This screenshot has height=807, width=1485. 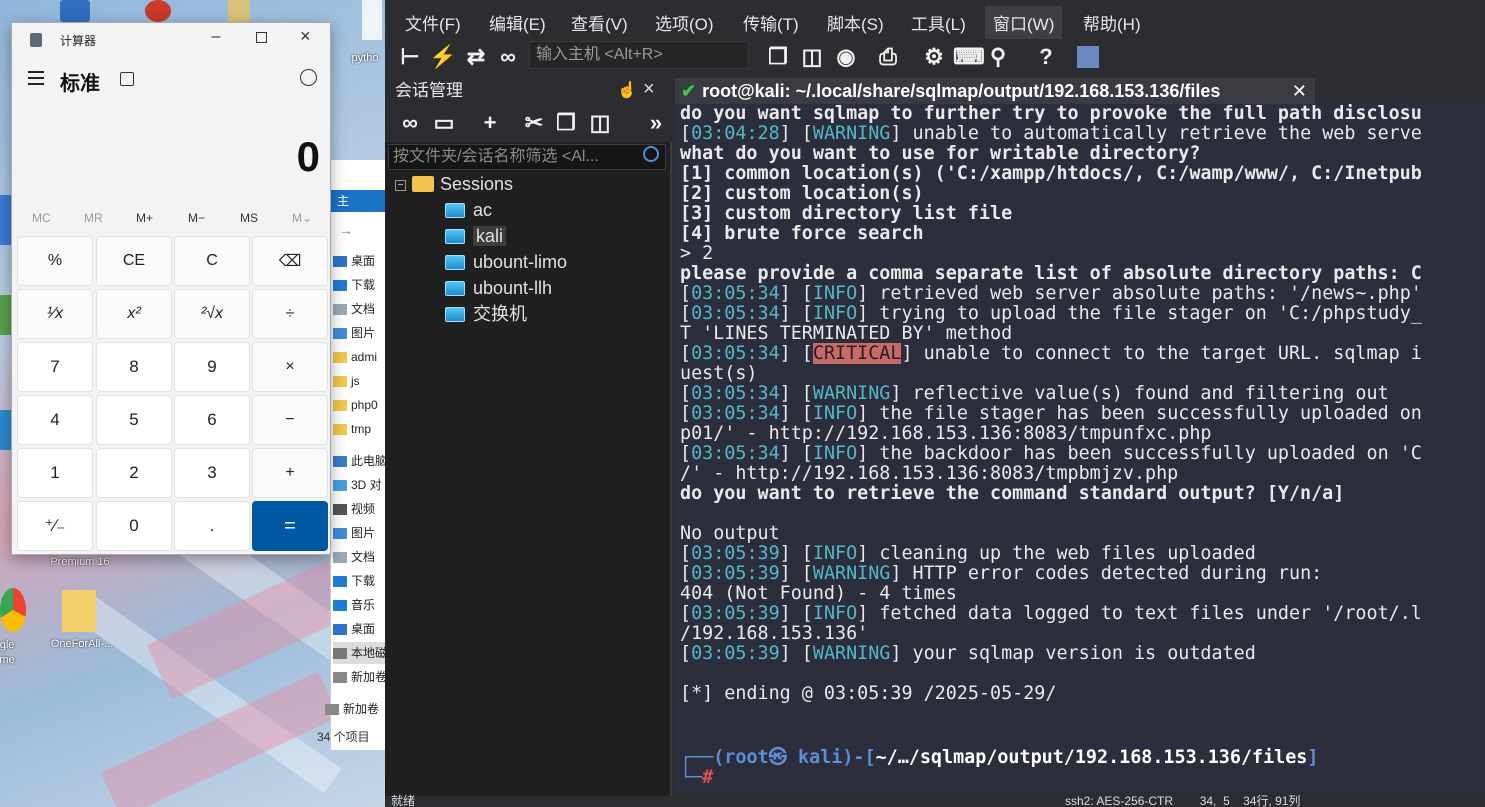 What do you see at coordinates (93, 218) in the screenshot?
I see `memory-recall-button: MR` at bounding box center [93, 218].